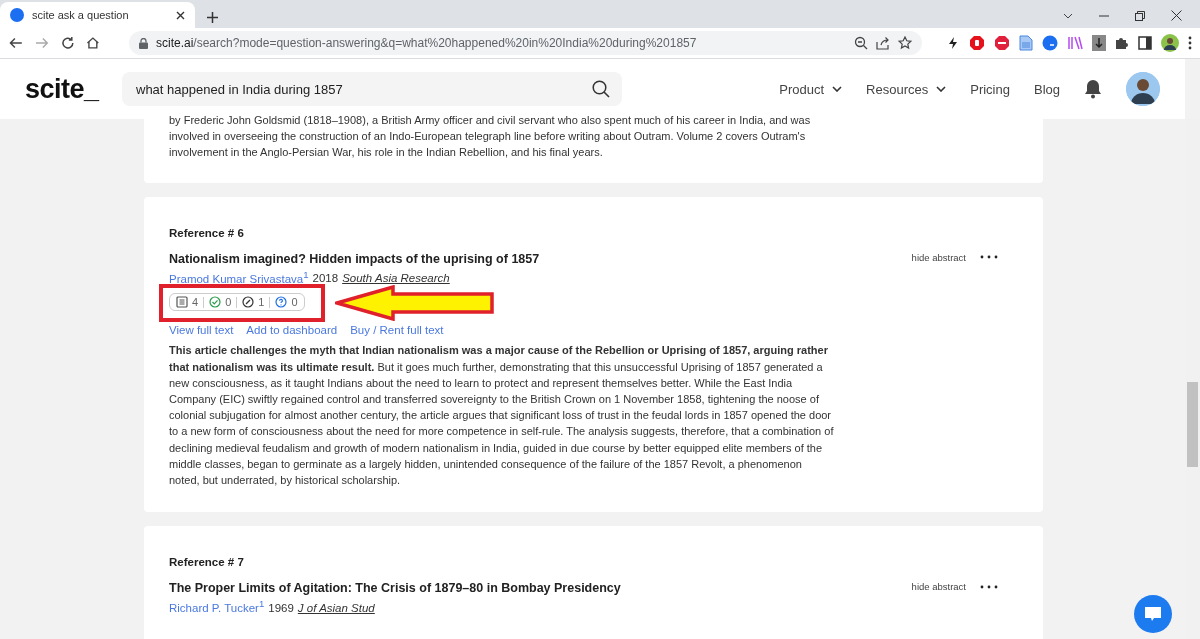 Image resolution: width=1200 pixels, height=639 pixels. What do you see at coordinates (501, 416) in the screenshot?
I see `abstract-text: This article challenges the myth that Indian nationalism was a major cause of the Rebellion or Uprising of 1857, arguing rather that nationalism was its ultimate result. But it goes much further, demonstrating that this unsuccessful Uprising of 1857 generated a new consciousness, as it taught Indians about the need to learn to protect and represent themselves better. While the East India Company (EIC) swiftly regained control and transferred sovereignty to the British Crown on 1 November 1858, tightening the noose of colonial subjugation for almost another century, the article argues that significant loss of trust in the feudal lords in 1857 opened the door to a new form of consciousness about the need for more competence in self-rule. The analysis suggests, therefore, that a combination of declining medieval feudalism and growth of modern nationalism in India, guided in due course by better equipped elite members of the middle classes, began to germinate as a largely hidden, unintended consequence of the failure of the 1857 Revolt, a phenomenon noted, but underrated, by historical scholarship.` at bounding box center [501, 416].